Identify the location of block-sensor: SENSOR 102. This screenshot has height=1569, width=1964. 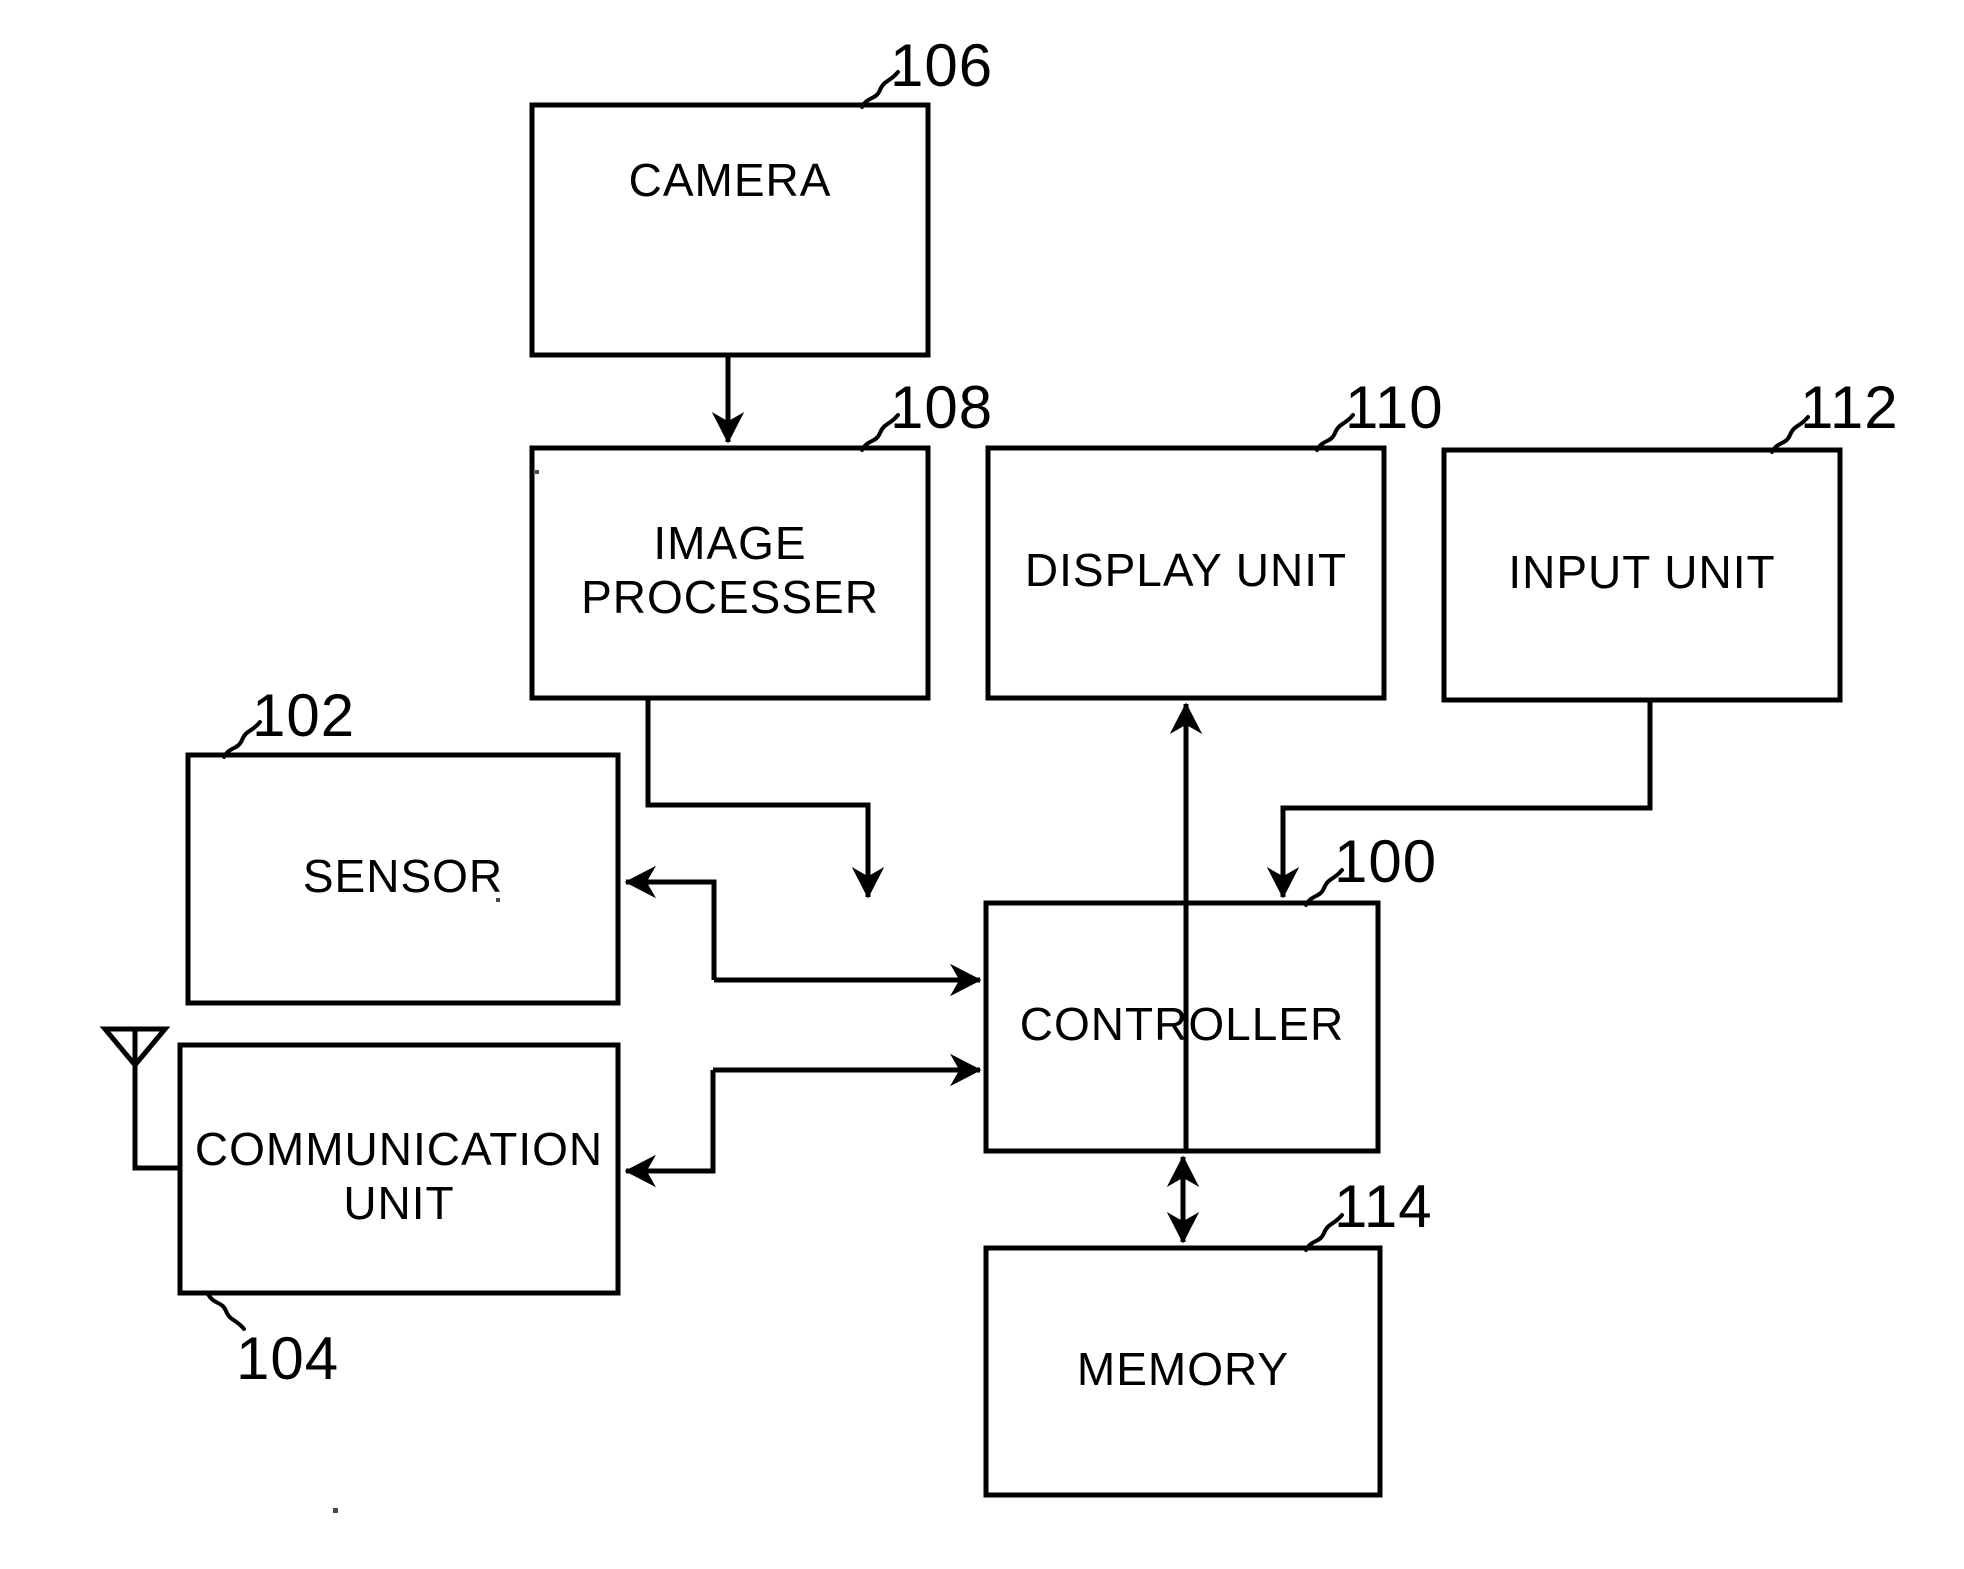
(403, 844).